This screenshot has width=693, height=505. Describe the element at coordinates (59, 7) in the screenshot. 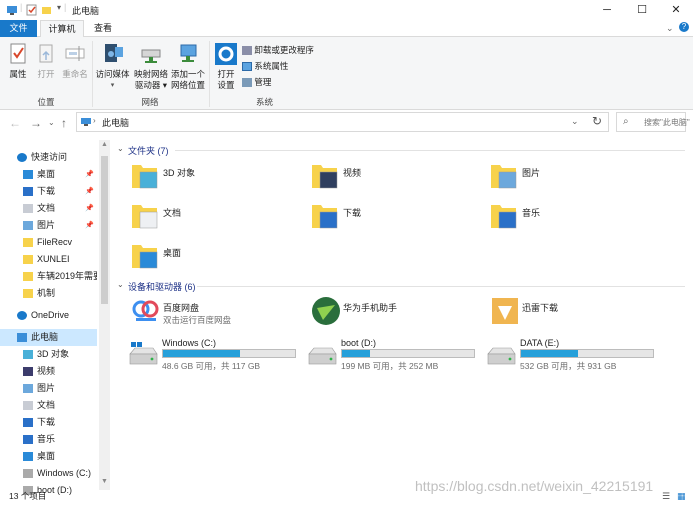

I see `quick-access-dropdown-icon: ▾` at that location.